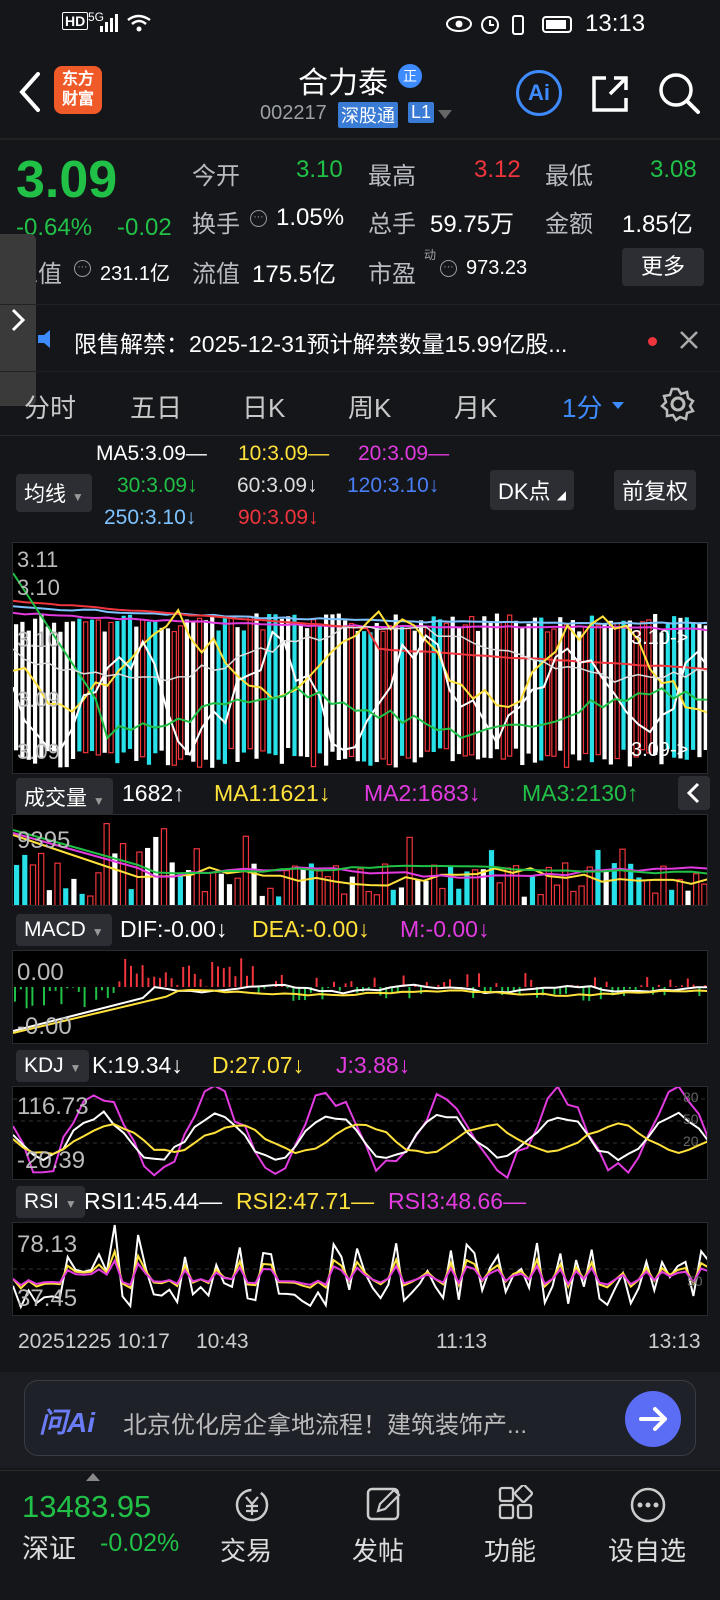 This screenshot has height=1600, width=720. I want to click on adjust-button: 前复权, so click(655, 490).